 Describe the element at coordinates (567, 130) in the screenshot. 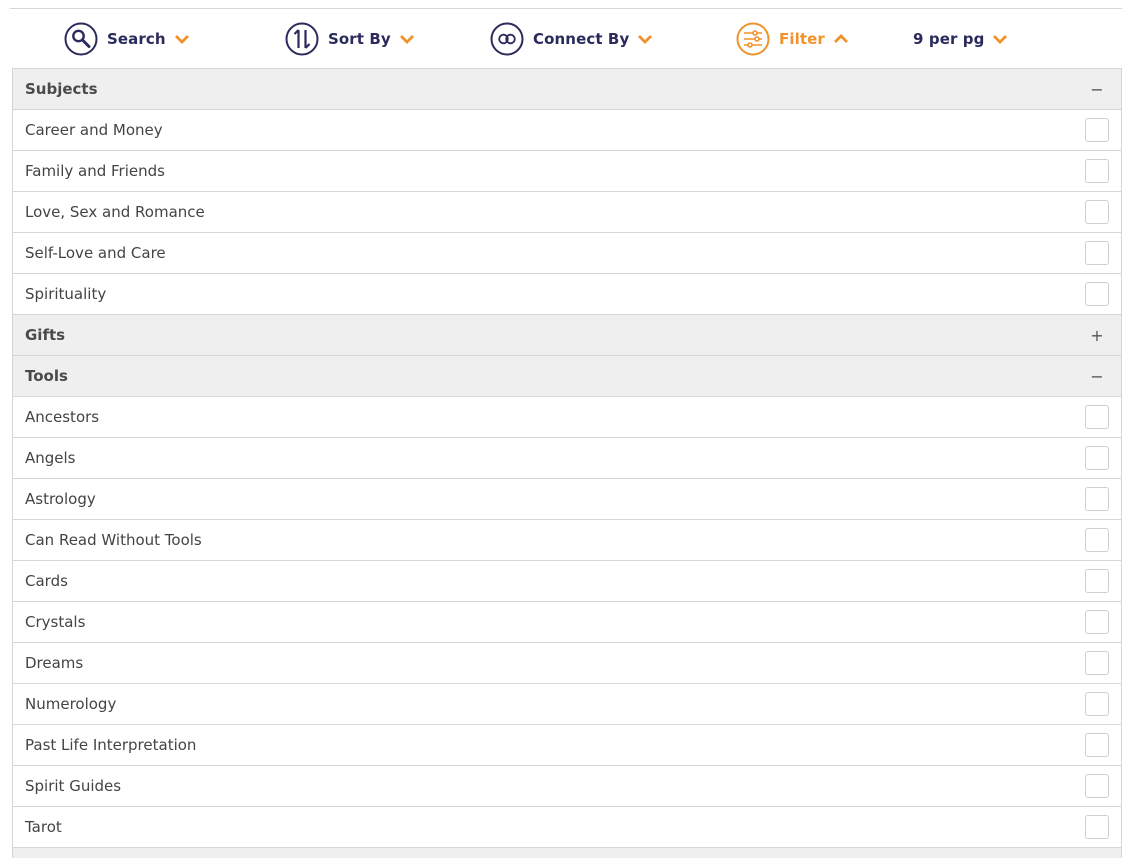

I see `filter-option: Career and Money` at that location.